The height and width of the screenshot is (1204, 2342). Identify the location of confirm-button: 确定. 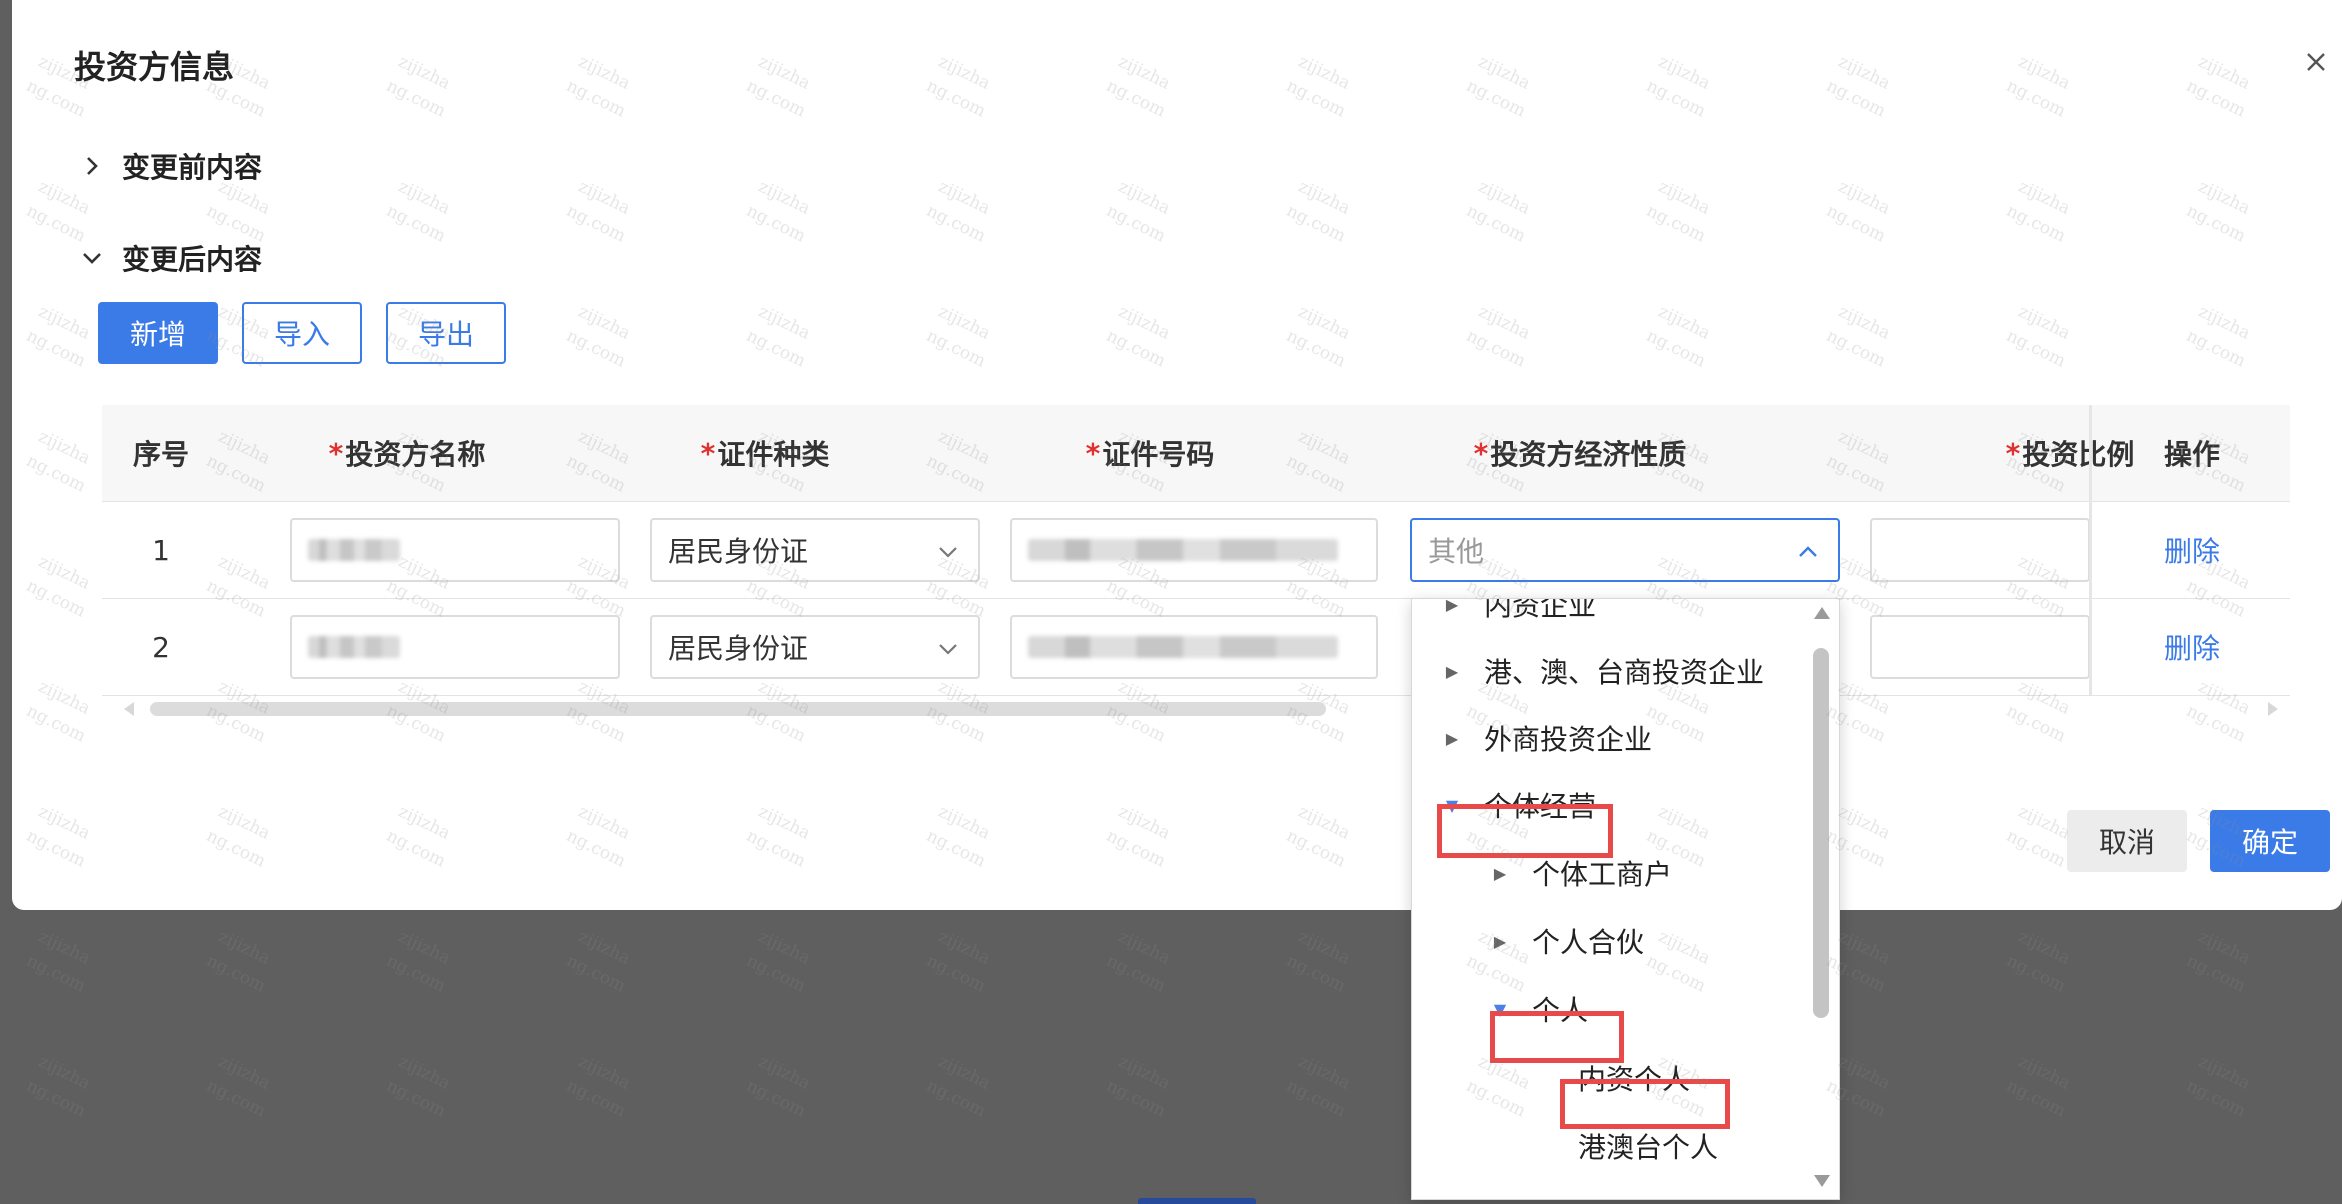
(2270, 841).